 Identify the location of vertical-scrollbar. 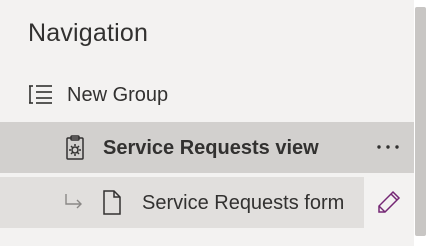
(428, 123).